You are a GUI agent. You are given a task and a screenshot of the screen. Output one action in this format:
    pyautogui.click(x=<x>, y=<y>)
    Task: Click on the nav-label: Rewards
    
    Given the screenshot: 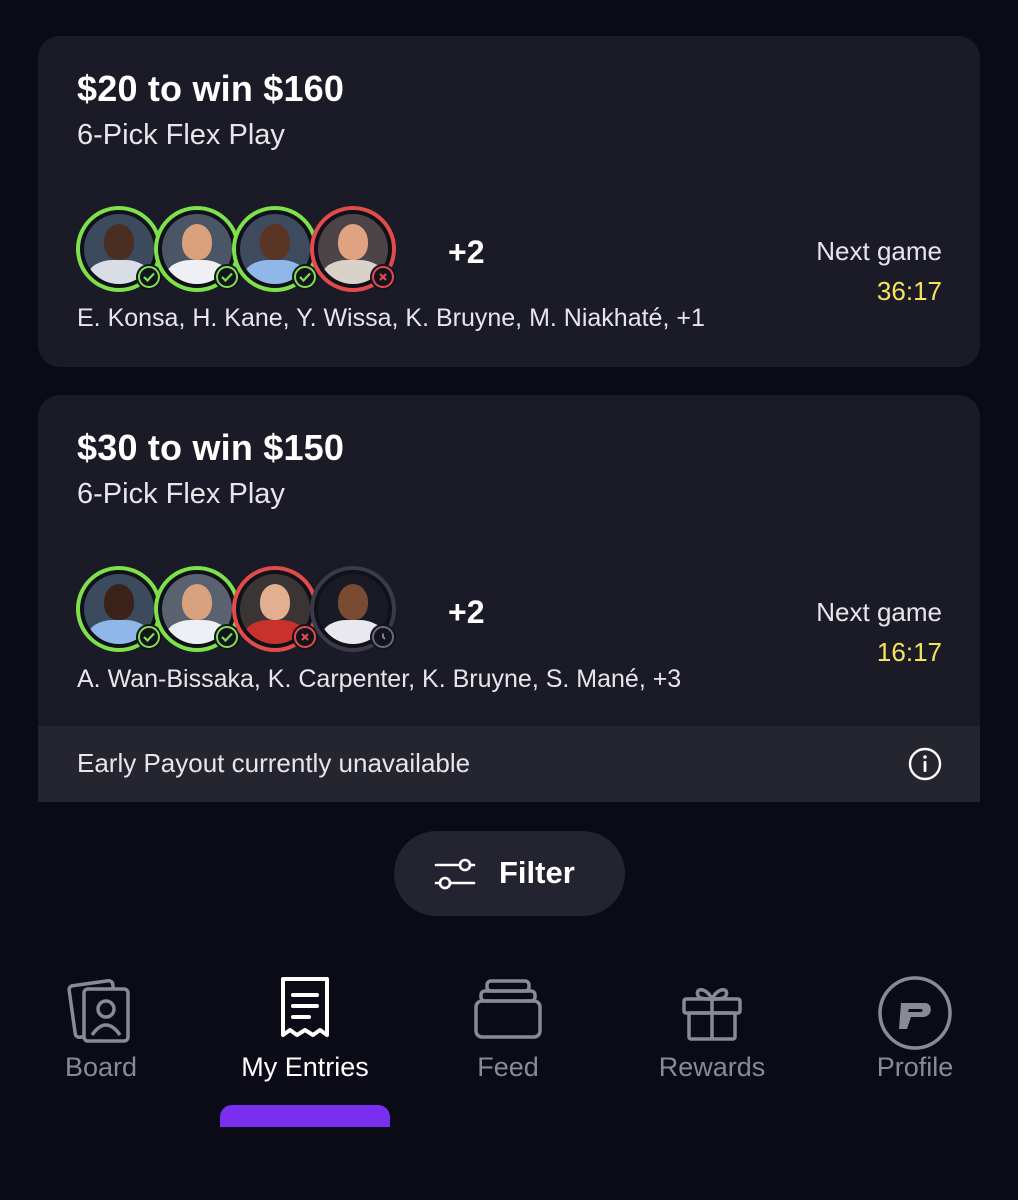 What is the action you would take?
    pyautogui.click(x=712, y=1067)
    